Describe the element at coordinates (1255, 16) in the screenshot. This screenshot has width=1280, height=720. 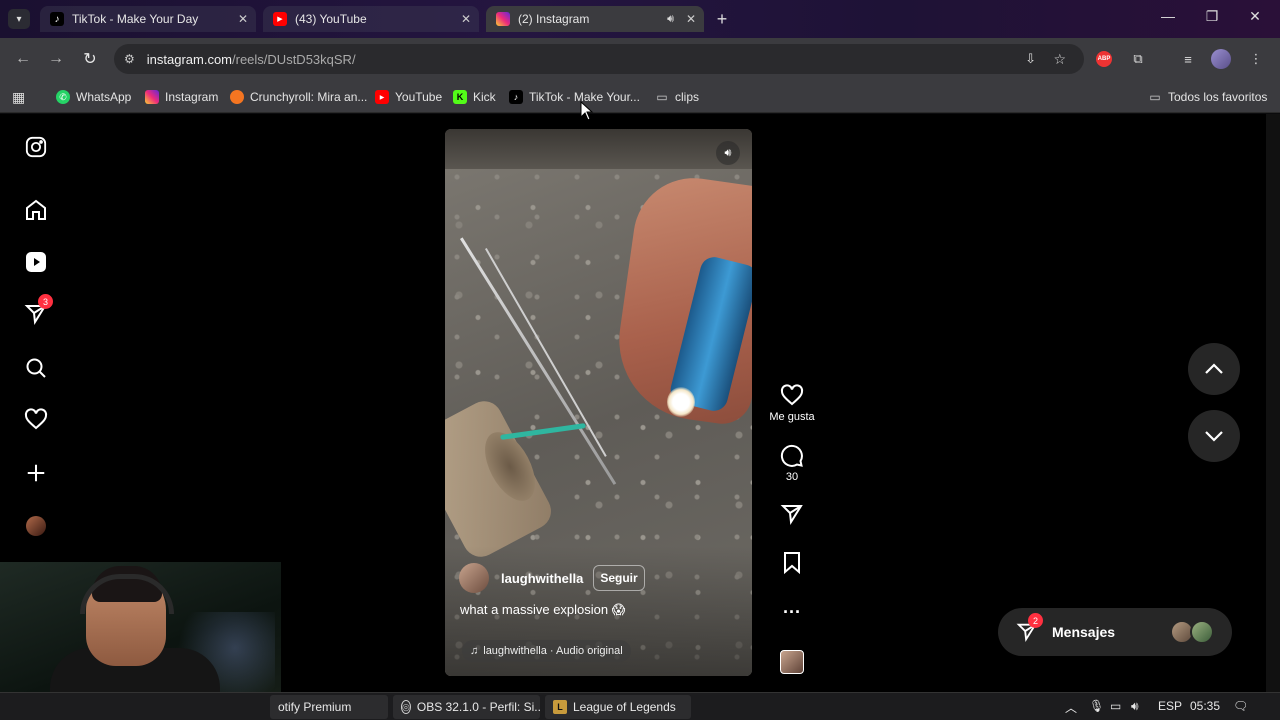
I see `close-window-icon: ✕` at that location.